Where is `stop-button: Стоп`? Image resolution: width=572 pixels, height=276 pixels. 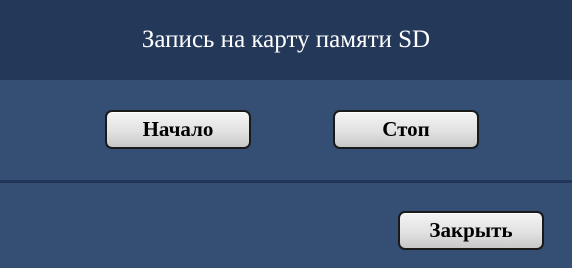 stop-button: Стоп is located at coordinates (406, 129).